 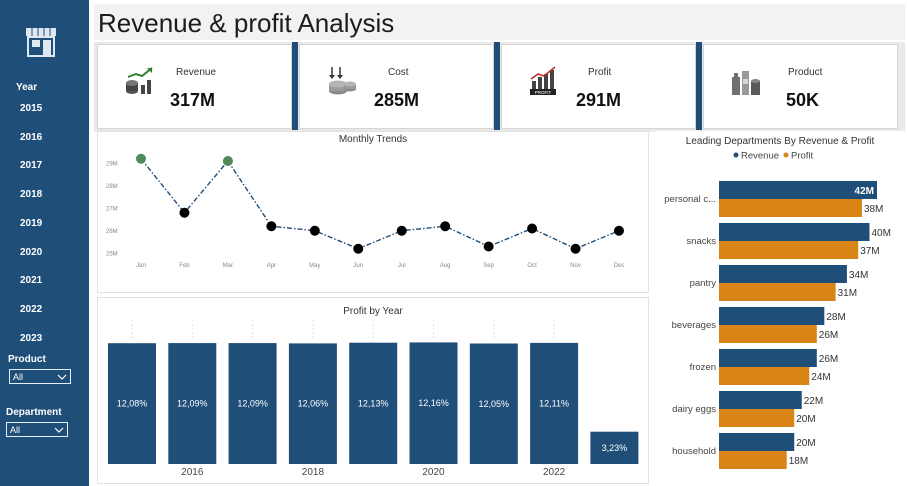 I want to click on x-tick-label: Mar, so click(x=228, y=266).